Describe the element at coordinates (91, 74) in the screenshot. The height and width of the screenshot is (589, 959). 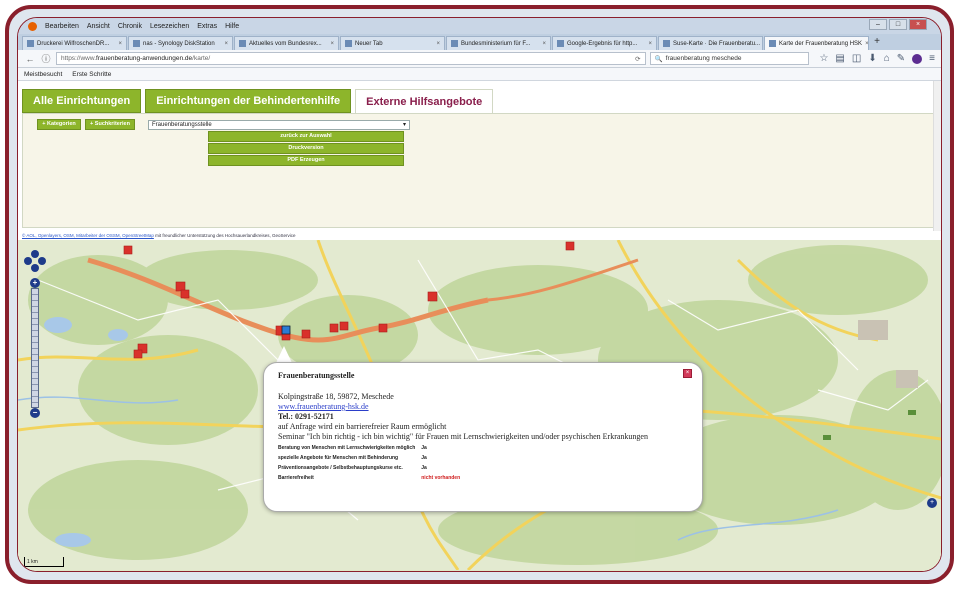
I see `bookmark-erste-schritte: Erste Schritte` at that location.